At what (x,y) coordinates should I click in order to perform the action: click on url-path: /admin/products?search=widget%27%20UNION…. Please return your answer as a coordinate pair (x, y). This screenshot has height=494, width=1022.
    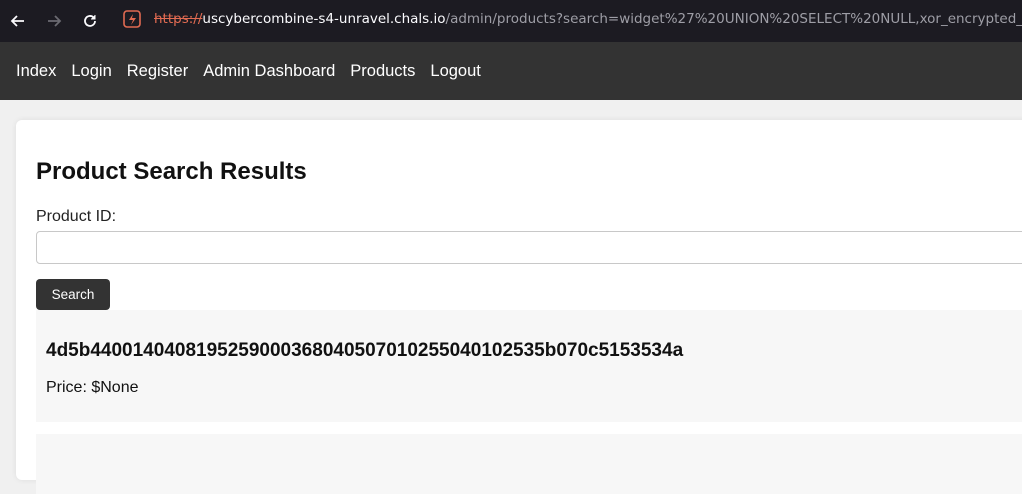
    Looking at the image, I should click on (733, 19).